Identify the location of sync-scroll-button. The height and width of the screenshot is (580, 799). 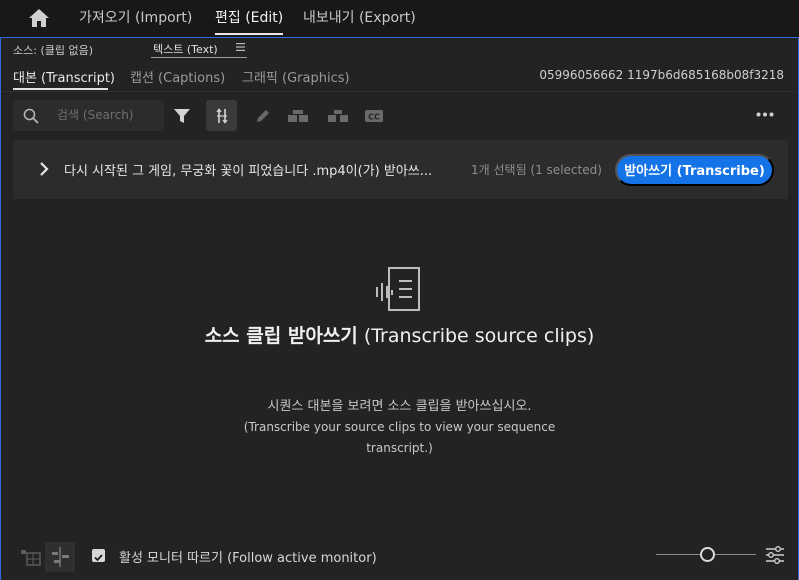
(221, 115).